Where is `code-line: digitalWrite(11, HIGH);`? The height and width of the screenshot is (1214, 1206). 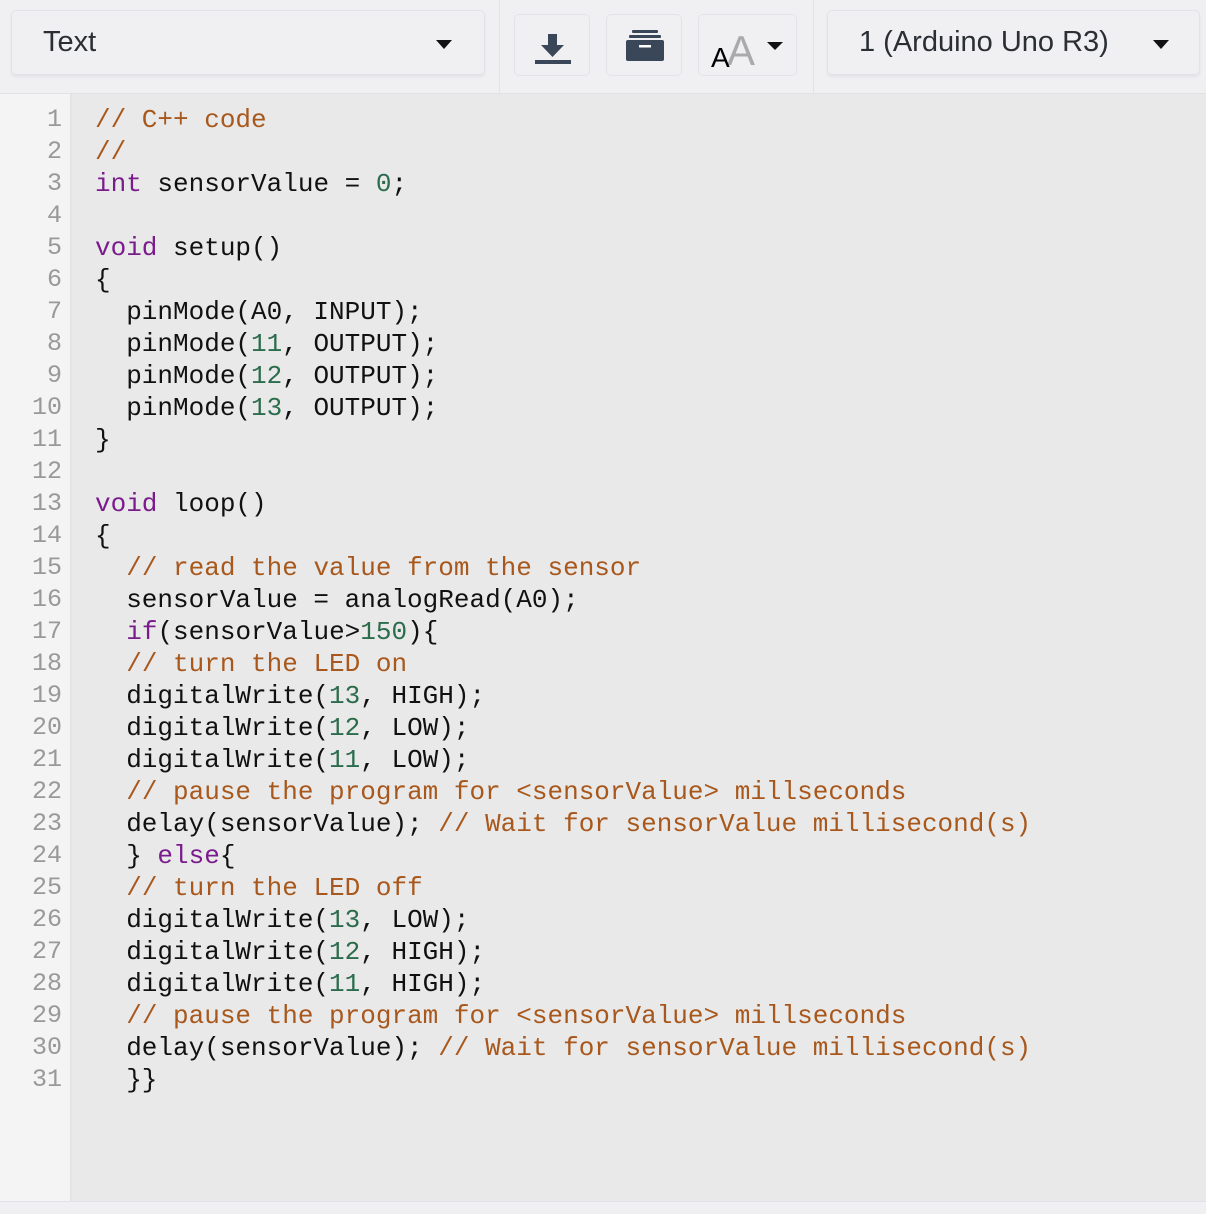
code-line: digitalWrite(11, HIGH); is located at coordinates (290, 984).